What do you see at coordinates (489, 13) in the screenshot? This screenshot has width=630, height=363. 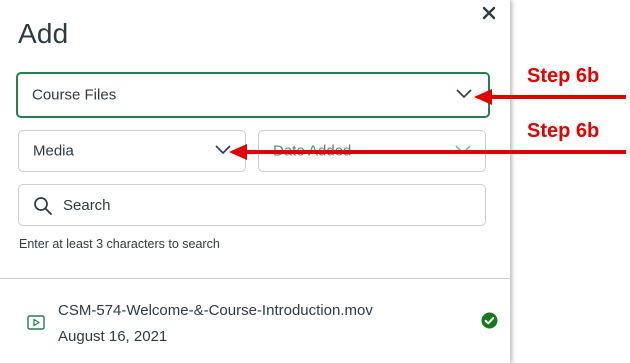 I see `close-icon` at bounding box center [489, 13].